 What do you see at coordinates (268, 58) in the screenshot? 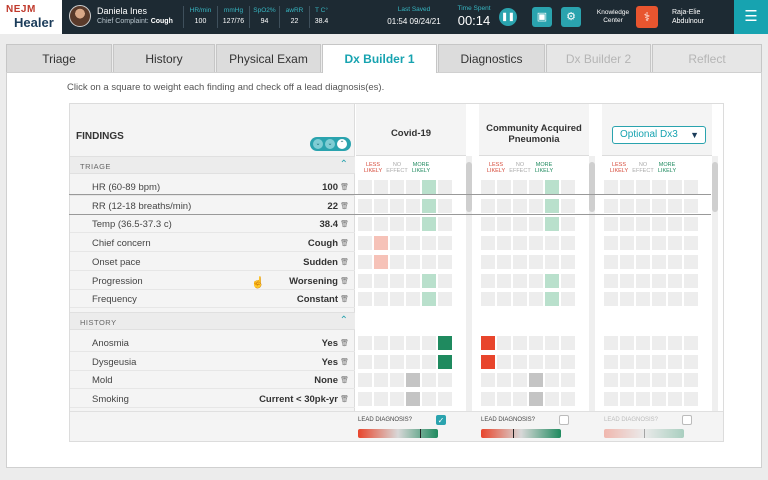
I see `tab-physical-exam: Physical Exam` at bounding box center [268, 58].